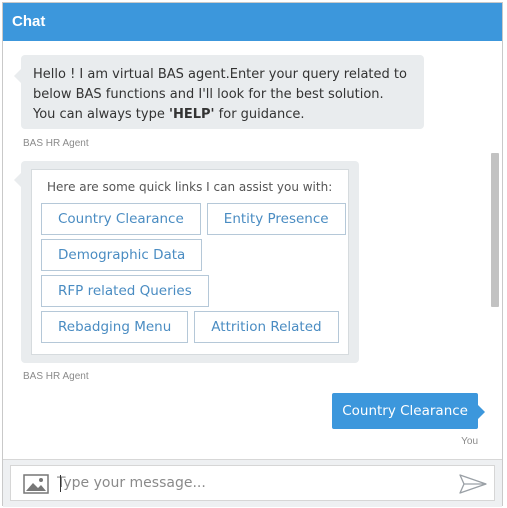 The width and height of the screenshot is (507, 508). What do you see at coordinates (191, 114) in the screenshot?
I see `help-keyword: 'HELP'` at bounding box center [191, 114].